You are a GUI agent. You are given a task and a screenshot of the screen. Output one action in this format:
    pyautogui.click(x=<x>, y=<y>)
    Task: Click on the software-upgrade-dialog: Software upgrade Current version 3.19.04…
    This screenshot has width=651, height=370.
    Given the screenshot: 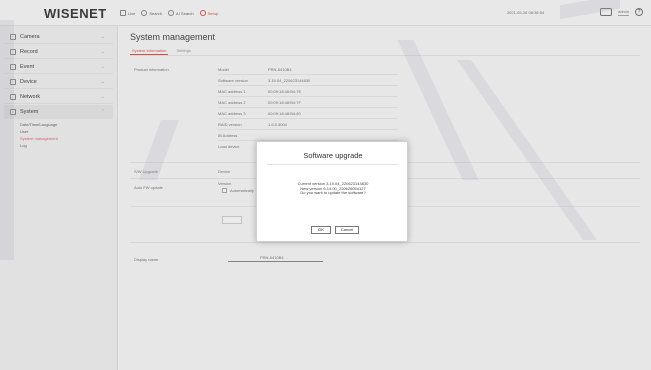 What is the action you would take?
    pyautogui.click(x=332, y=191)
    